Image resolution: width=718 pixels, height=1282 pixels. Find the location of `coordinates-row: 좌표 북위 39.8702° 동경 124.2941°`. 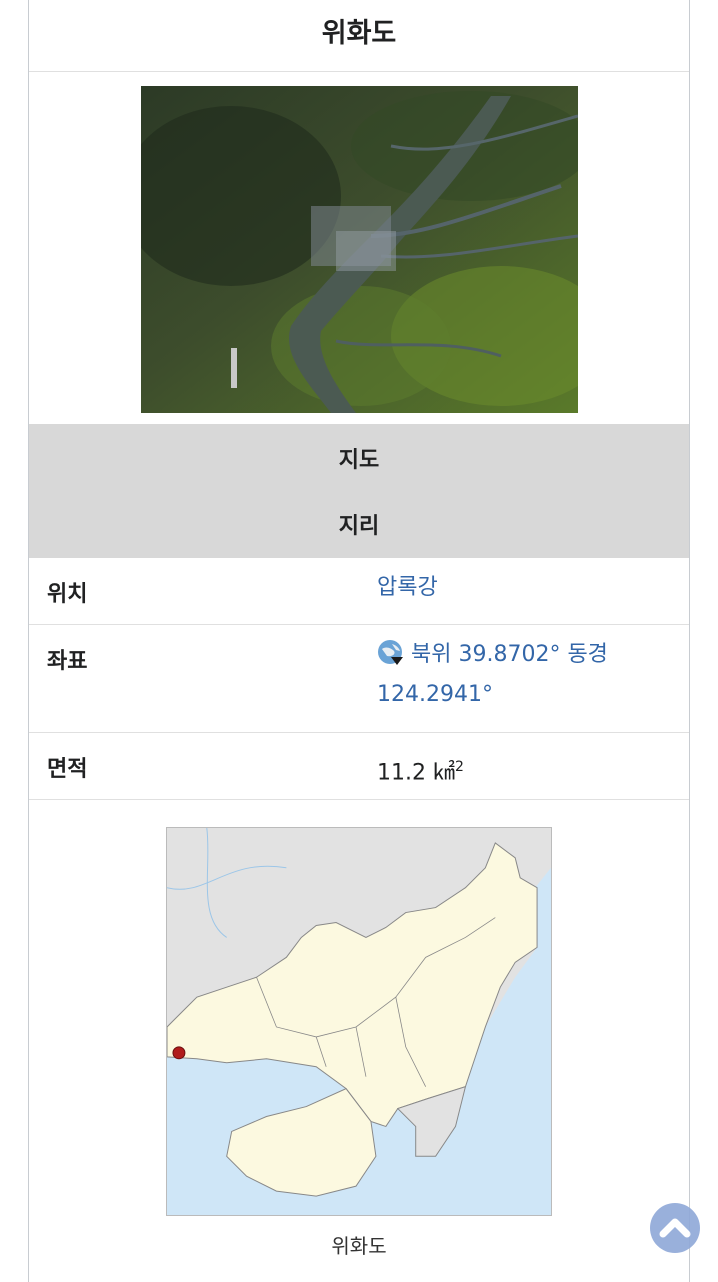

coordinates-row: 좌표 북위 39.8702° 동경 124.2941° is located at coordinates (359, 679).